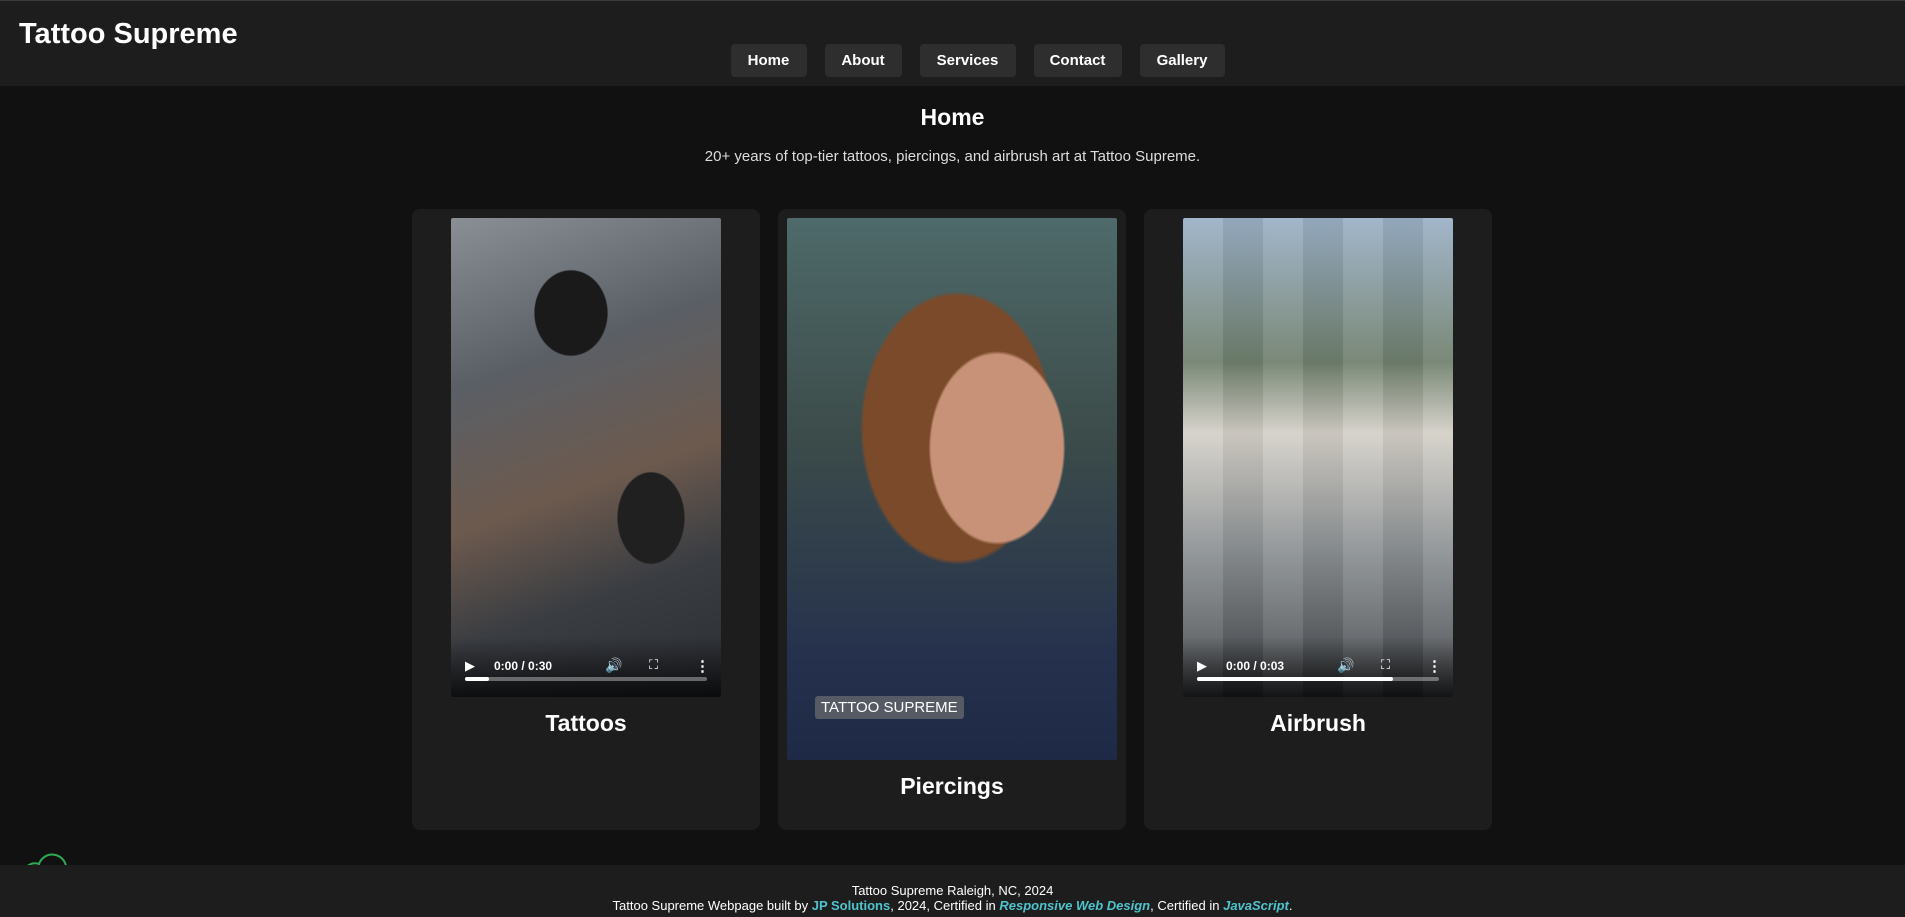  I want to click on card-airbrush: ▶ 0:00 / 0:03 🔊 ⛶ ⋮ Airbrush, so click(1318, 519).